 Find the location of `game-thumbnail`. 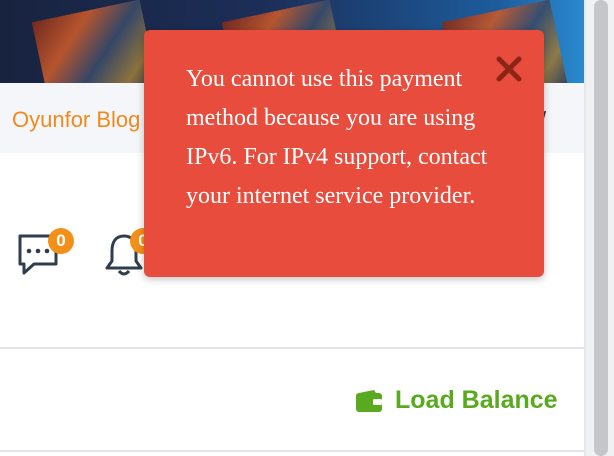

game-thumbnail is located at coordinates (95, 41).